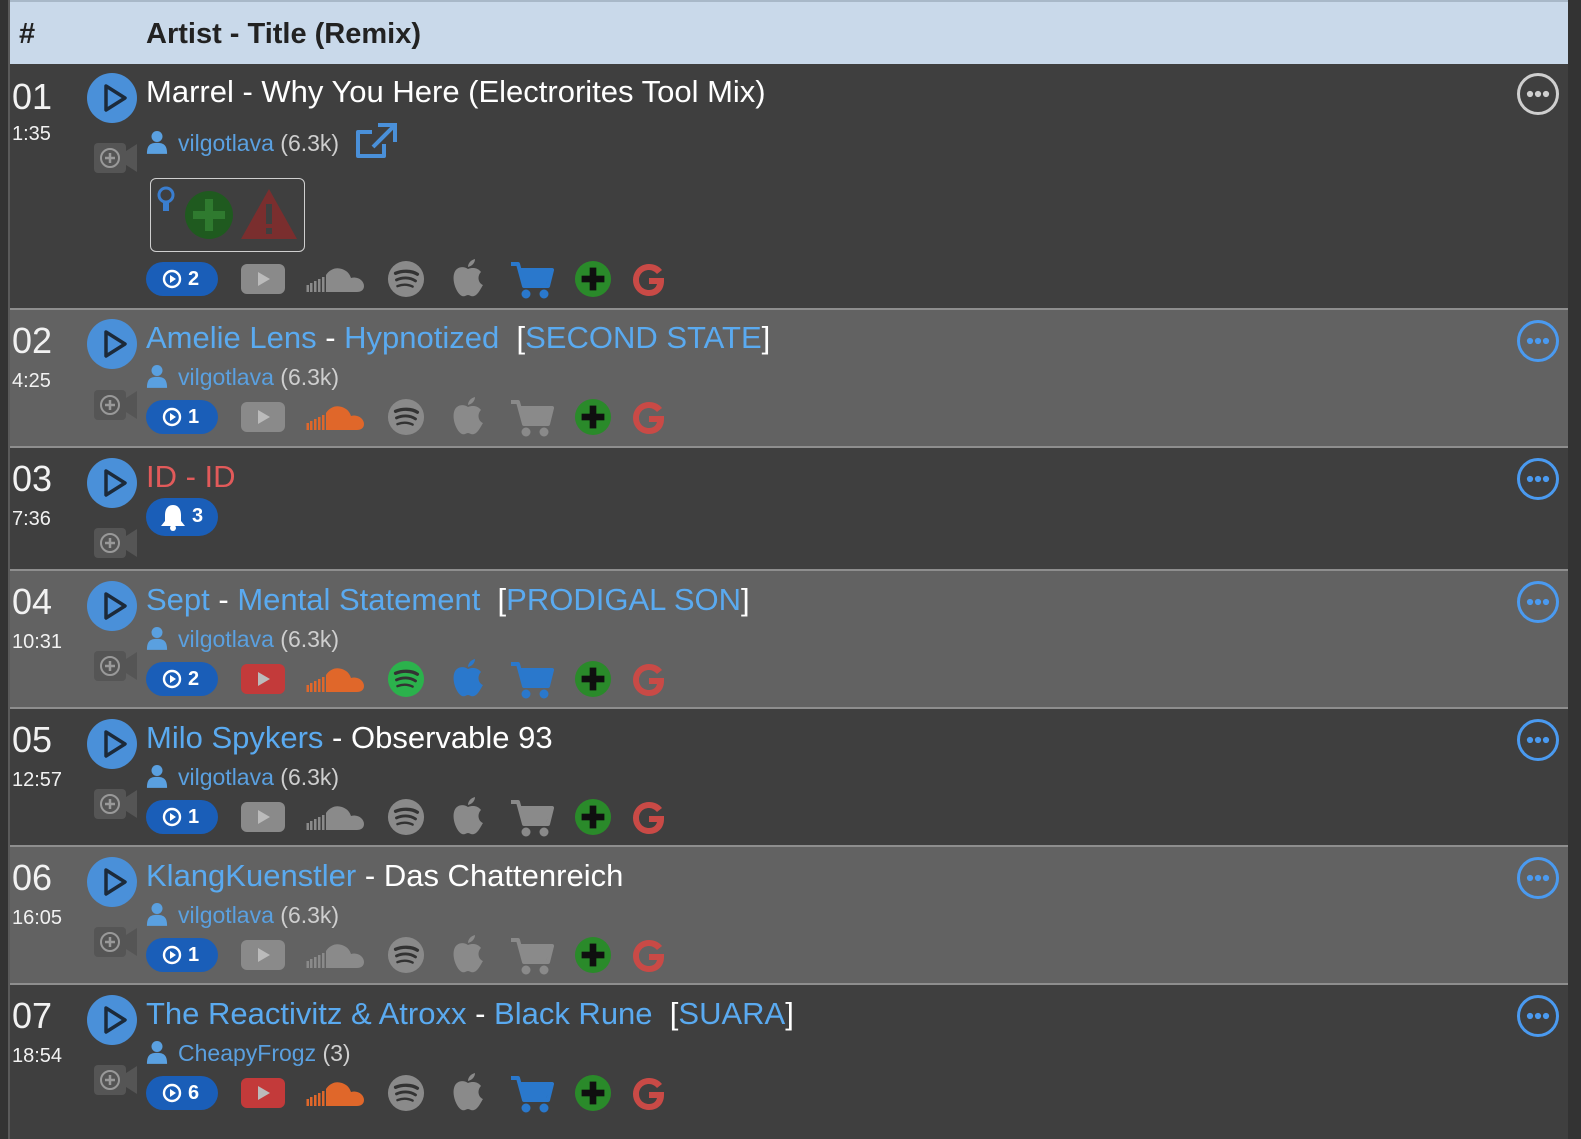 Image resolution: width=1581 pixels, height=1139 pixels. I want to click on label-link: SUARA, so click(731, 1013).